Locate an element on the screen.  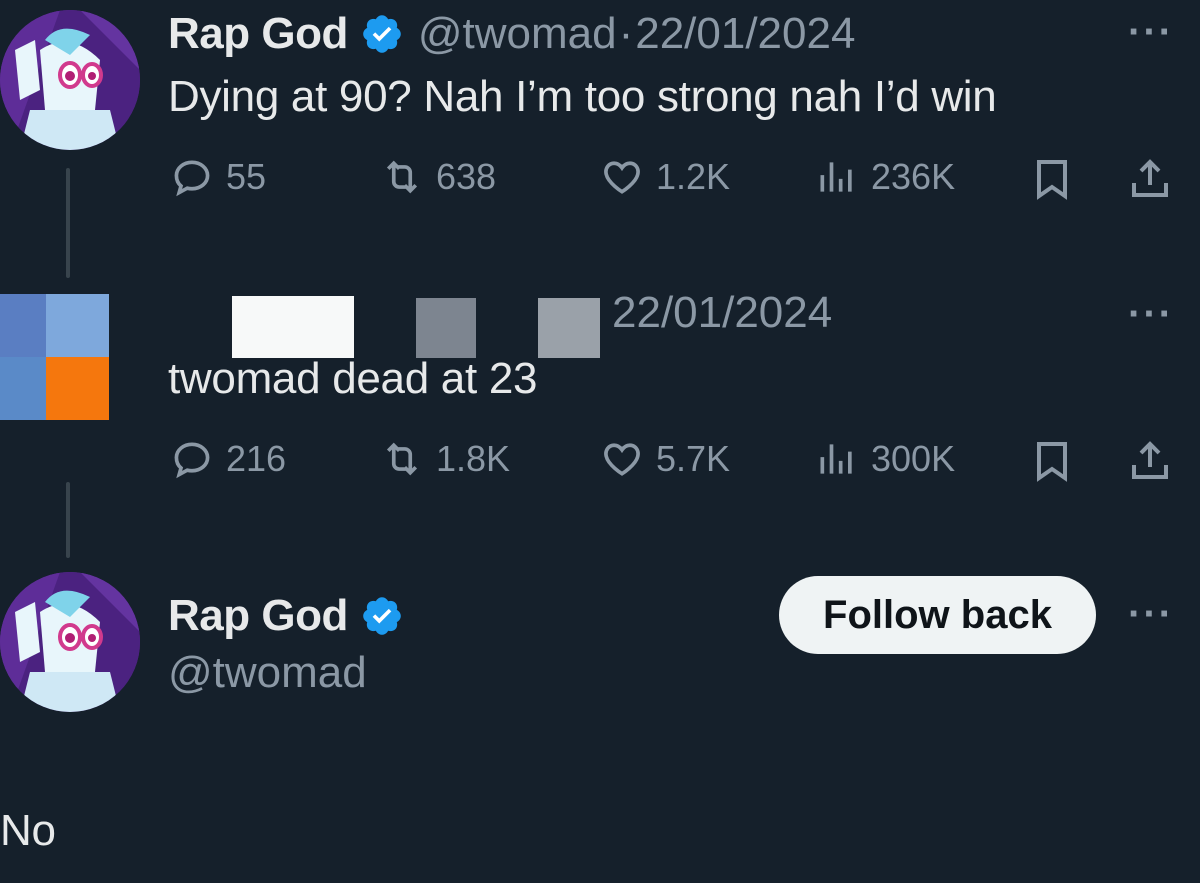
repost-count: 1.8K is located at coordinates (473, 458).